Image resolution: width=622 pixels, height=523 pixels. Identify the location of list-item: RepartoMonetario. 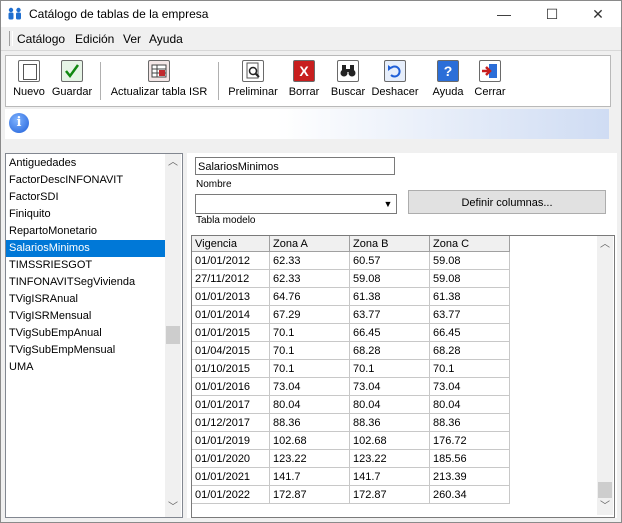
(87, 231).